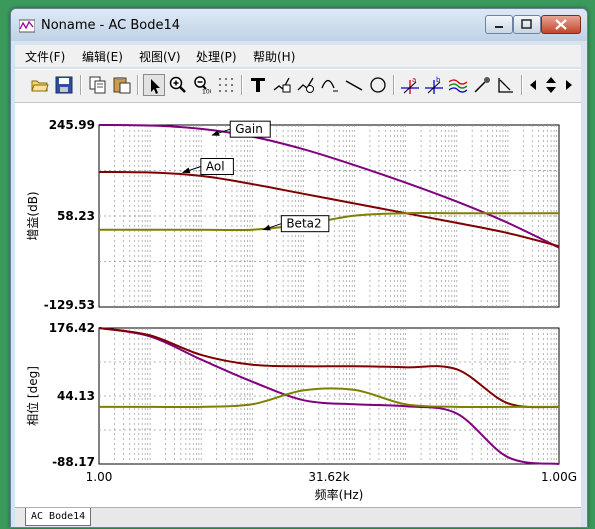  I want to click on y-tick-label: 176.42, so click(72, 328).